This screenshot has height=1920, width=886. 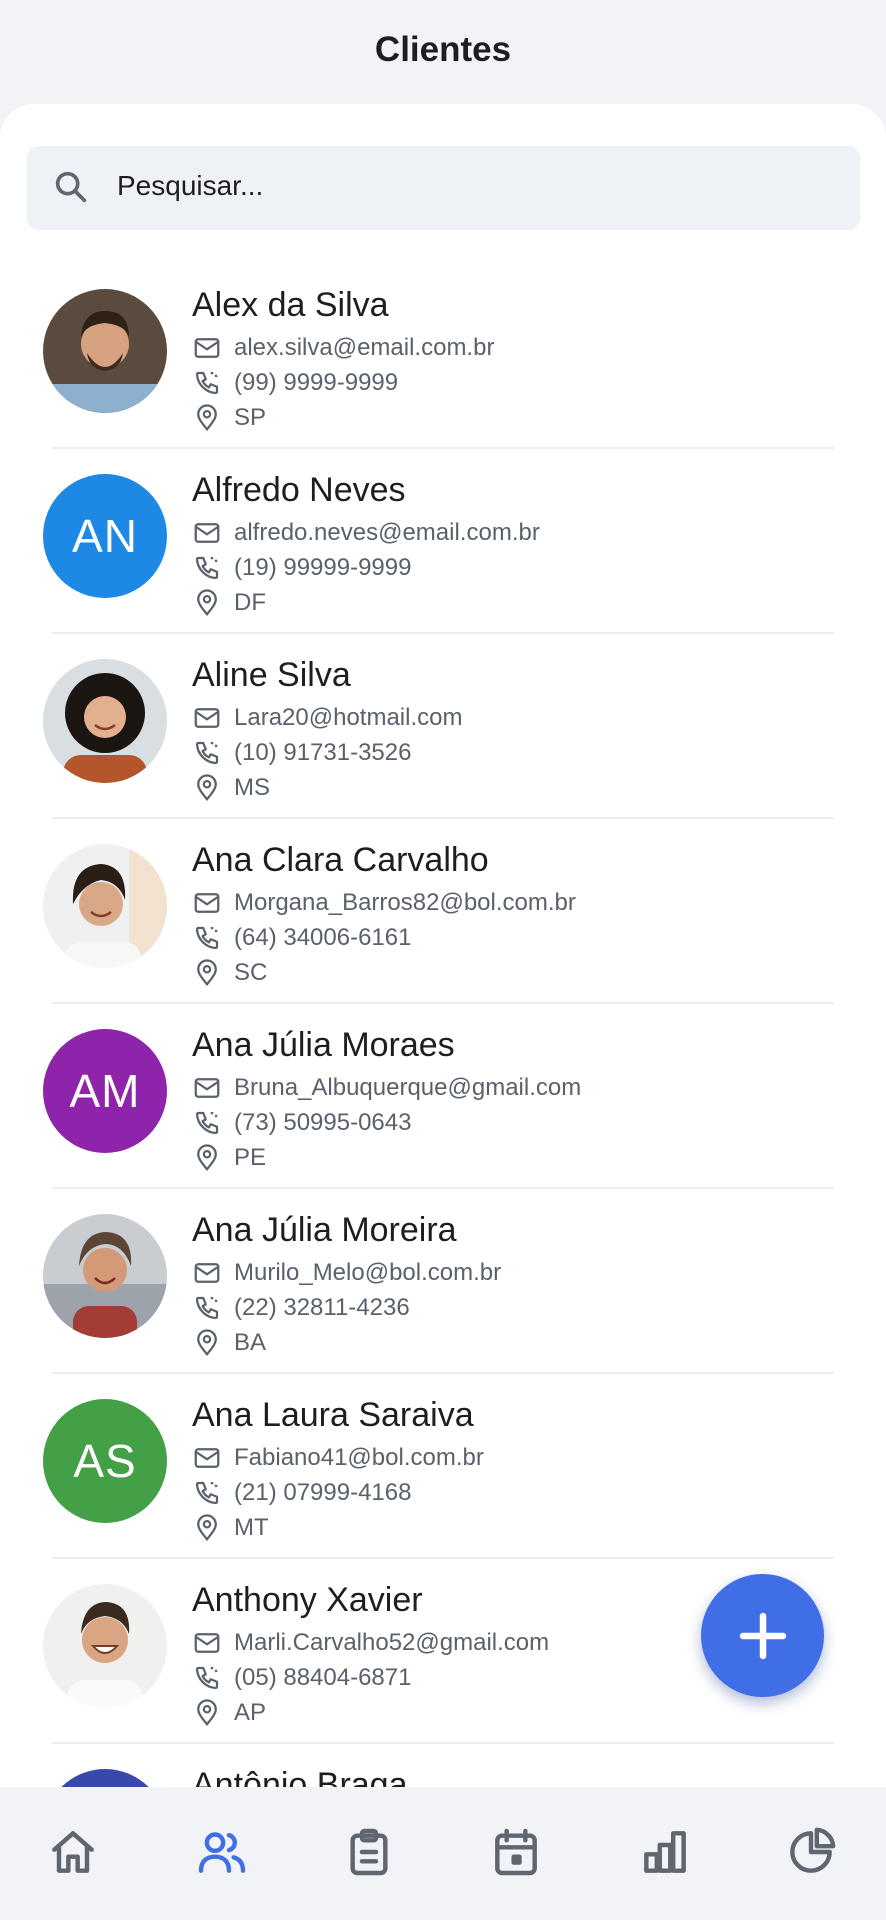 I want to click on client-phone: (05) 88404-6871, so click(x=301, y=1678).